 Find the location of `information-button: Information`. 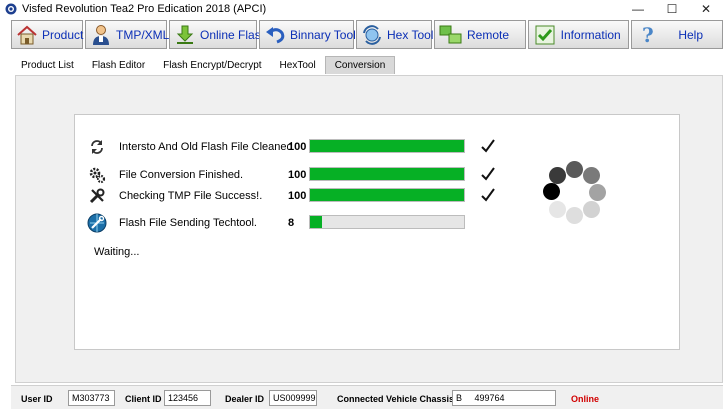

information-button: Information is located at coordinates (578, 34).